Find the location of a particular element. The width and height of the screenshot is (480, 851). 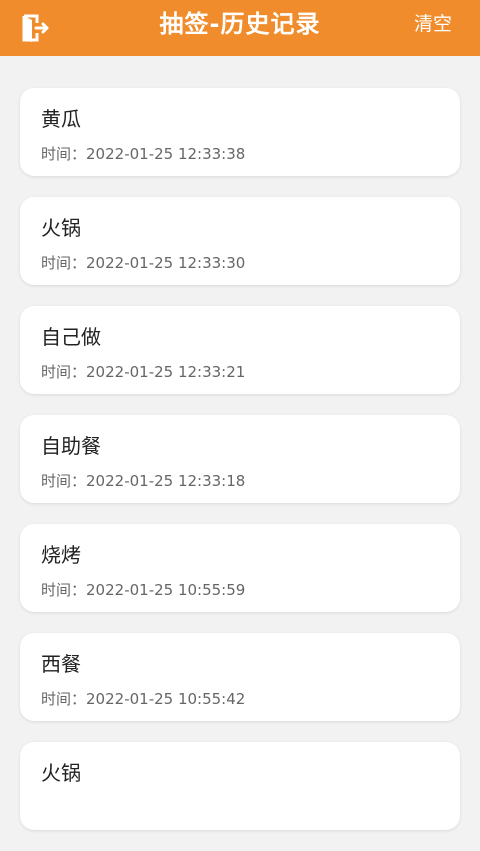

record-timestamp: 2022-01-25 12:33:18 is located at coordinates (166, 481).